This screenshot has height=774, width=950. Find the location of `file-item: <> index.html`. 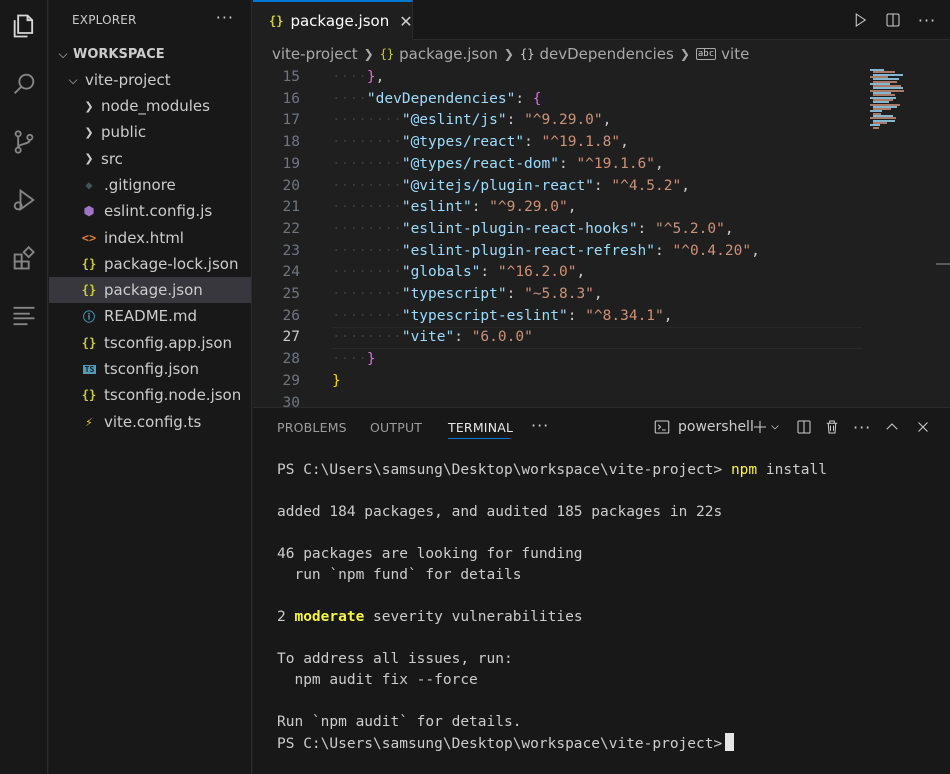

file-item: <> index.html is located at coordinates (150, 238).